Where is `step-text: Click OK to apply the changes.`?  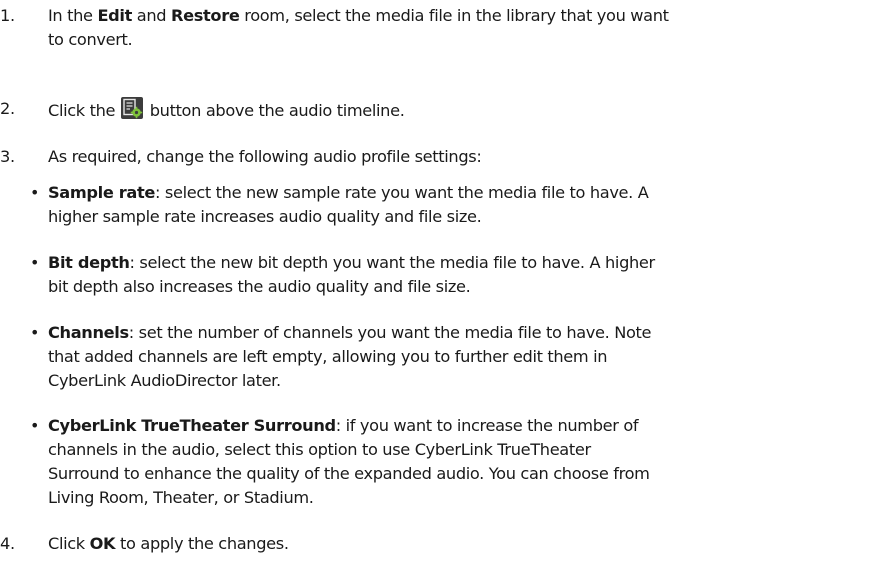 step-text: Click OK to apply the changes. is located at coordinates (459, 544).